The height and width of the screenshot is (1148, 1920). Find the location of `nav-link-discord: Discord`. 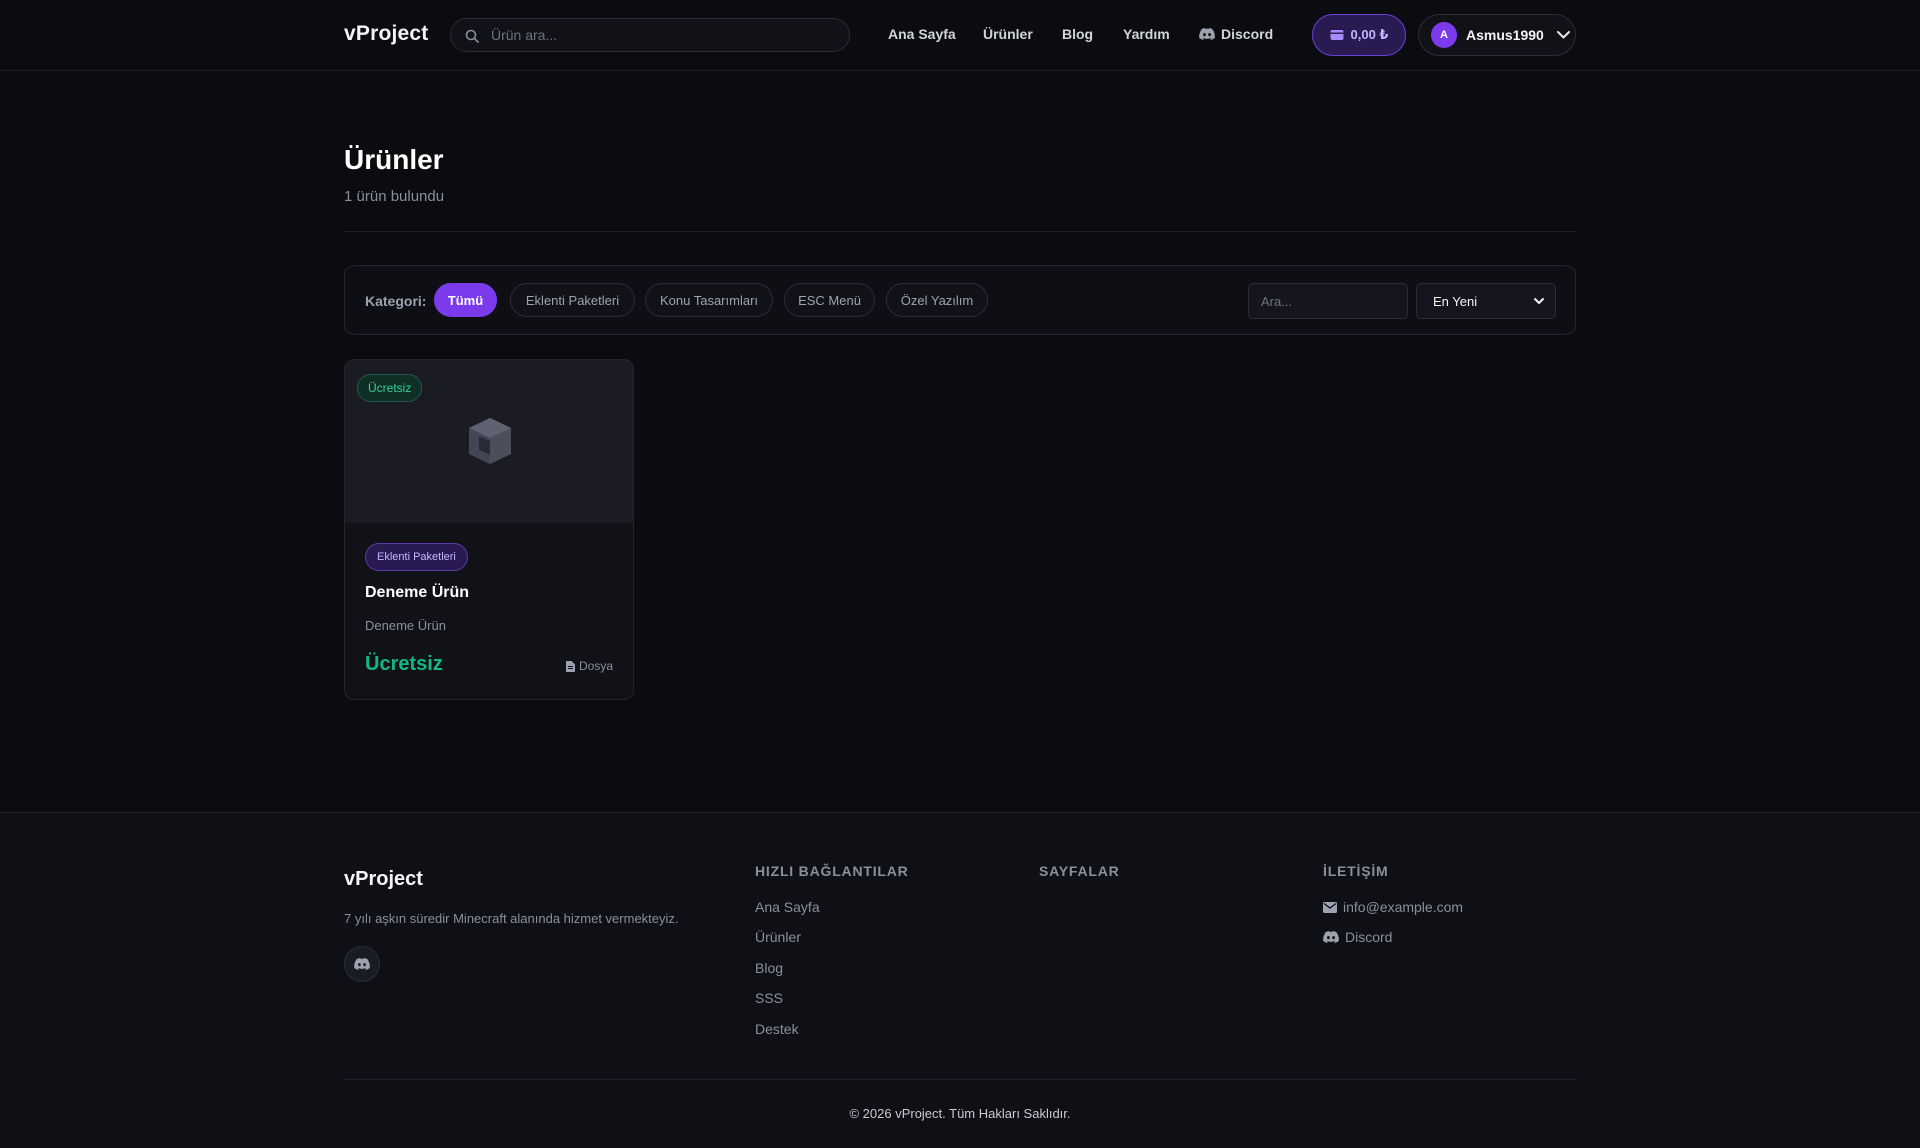

nav-link-discord: Discord is located at coordinates (1236, 34).